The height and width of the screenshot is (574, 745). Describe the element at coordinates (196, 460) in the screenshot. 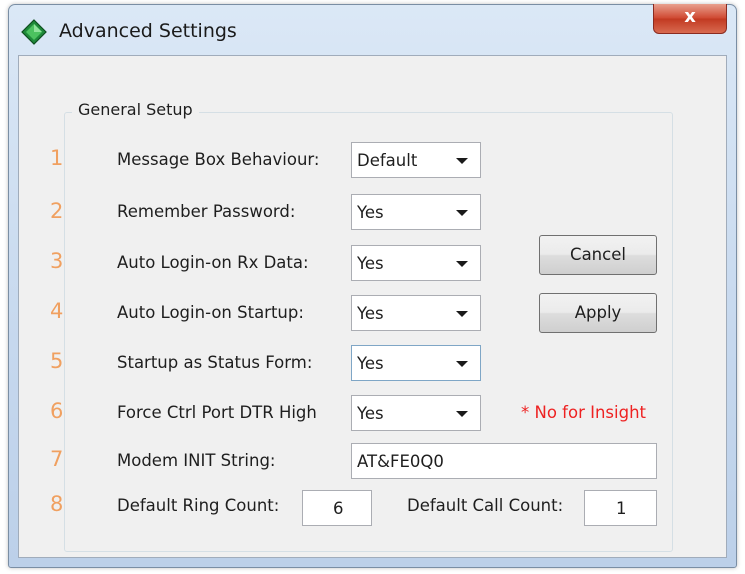

I see `modem-init-label: Modem INIT String:` at that location.